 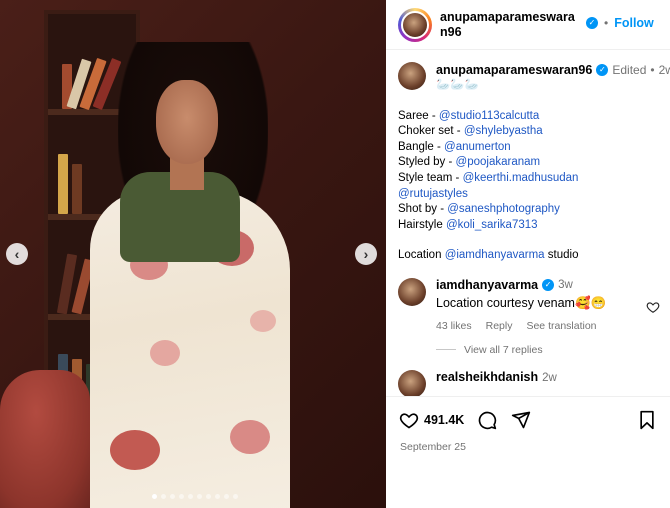 What do you see at coordinates (495, 255) in the screenshot?
I see `location-mention: @iamdhanyavarma` at bounding box center [495, 255].